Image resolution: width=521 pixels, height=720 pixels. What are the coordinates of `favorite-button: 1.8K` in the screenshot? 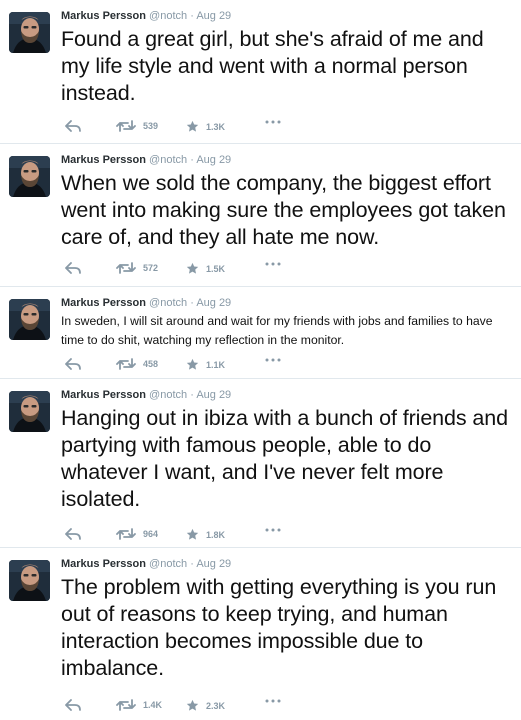 It's located at (205, 534).